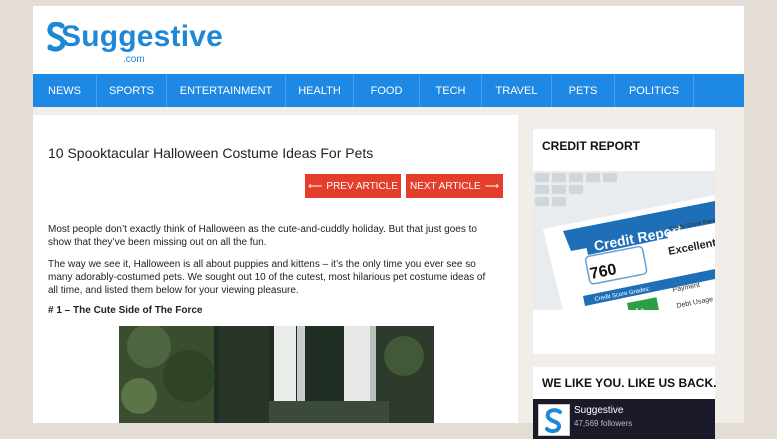 This screenshot has width=777, height=439. What do you see at coordinates (134, 59) in the screenshot?
I see `logo-subtext: .com` at bounding box center [134, 59].